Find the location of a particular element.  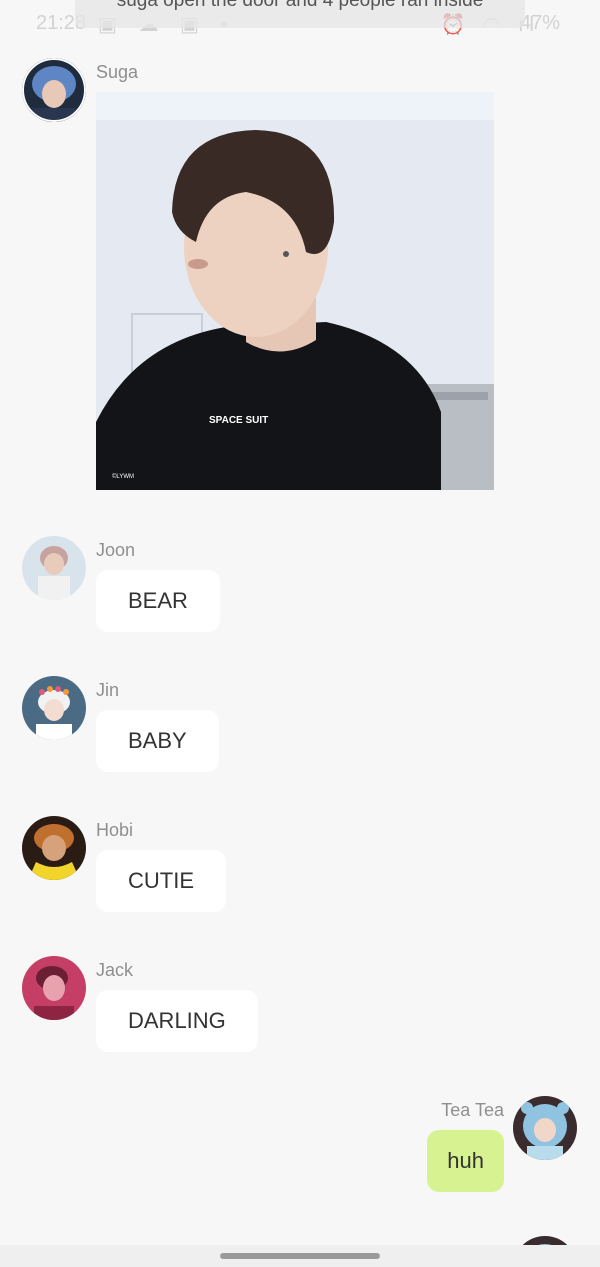

avatar-jack is located at coordinates (54, 988).